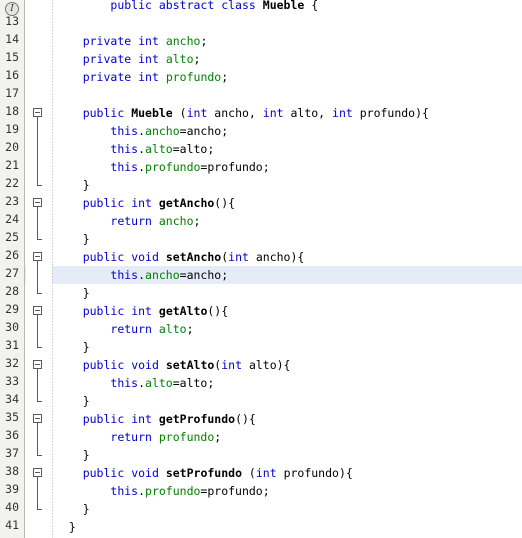 The image size is (522, 538). What do you see at coordinates (9, 185) in the screenshot?
I see `line-number: 22` at bounding box center [9, 185].